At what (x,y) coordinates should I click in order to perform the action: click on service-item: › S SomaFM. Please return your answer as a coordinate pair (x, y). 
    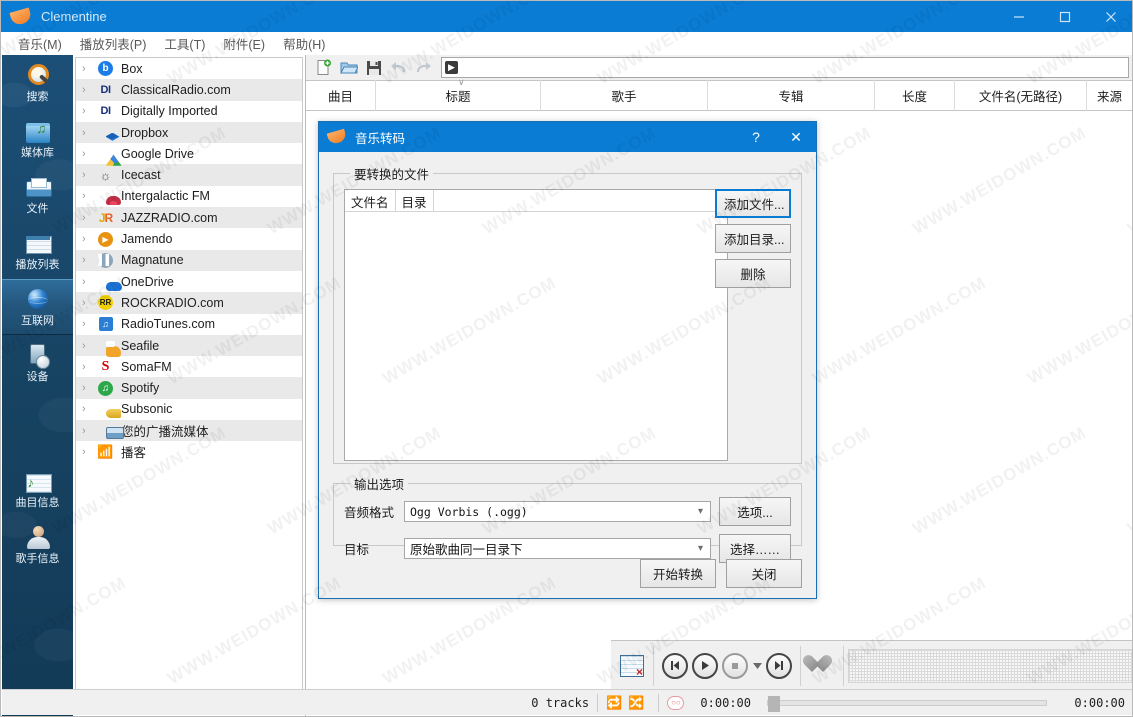
    Looking at the image, I should click on (189, 366).